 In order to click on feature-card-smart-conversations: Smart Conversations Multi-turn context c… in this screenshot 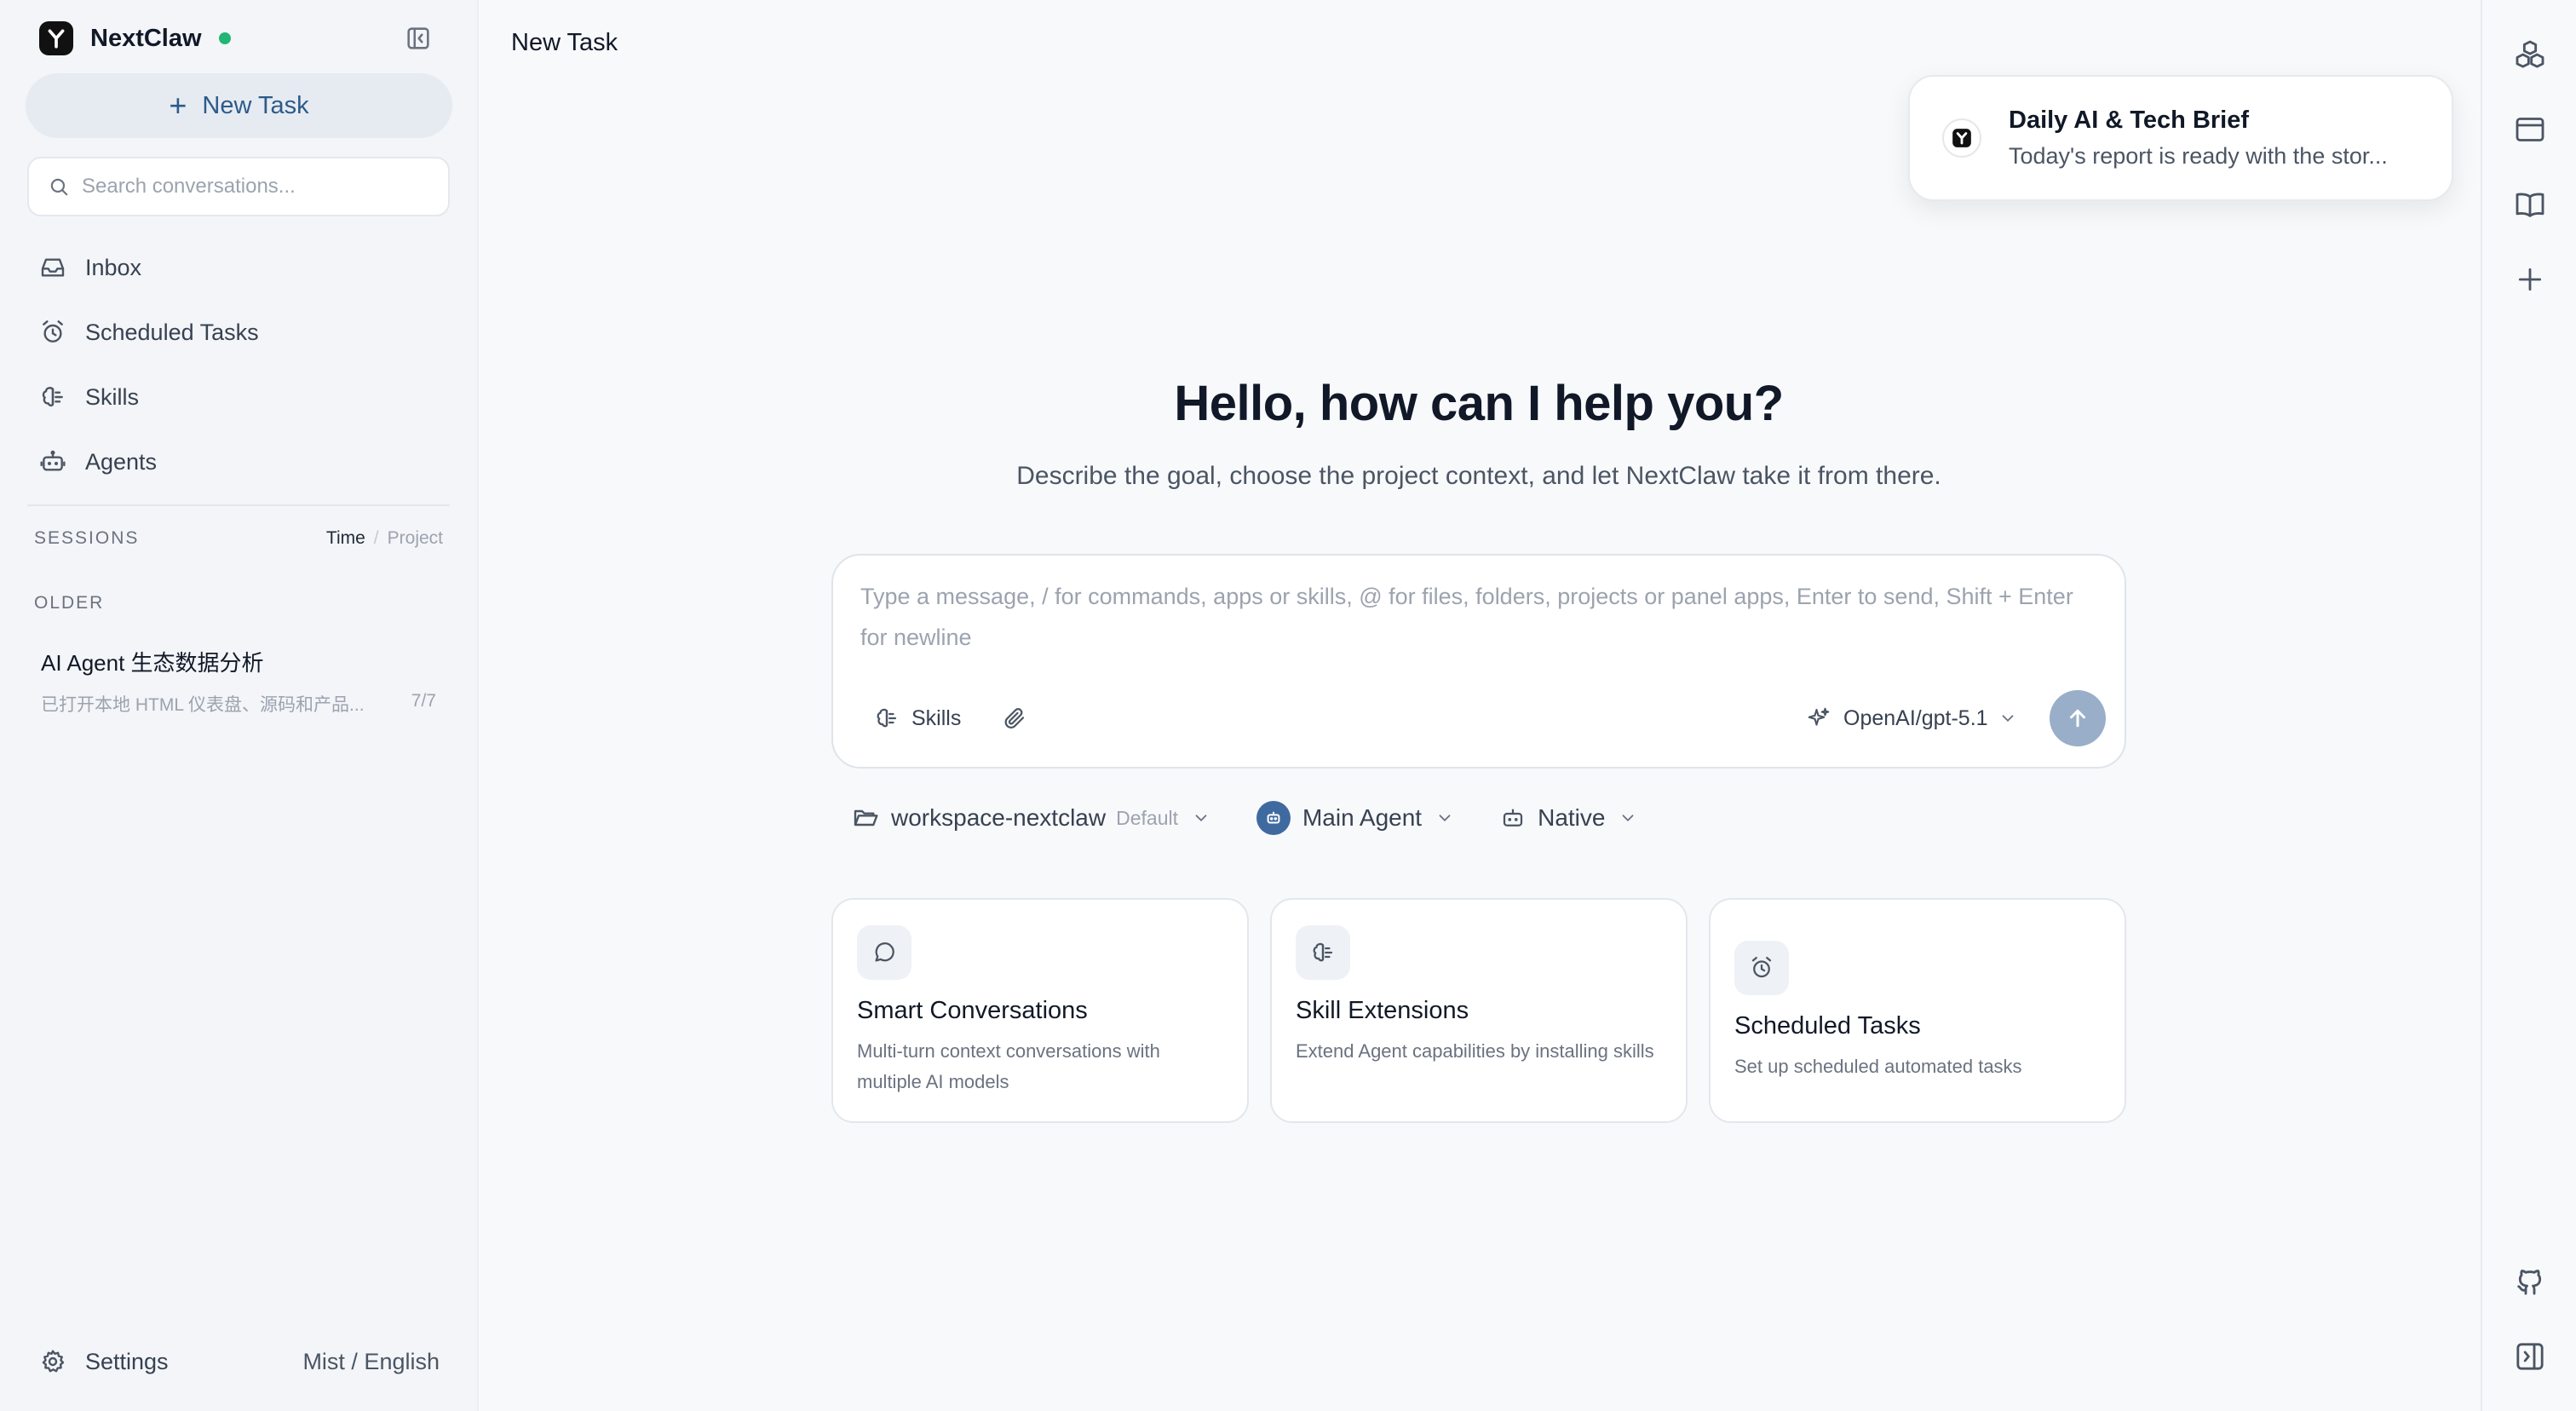, I will do `click(1040, 1010)`.